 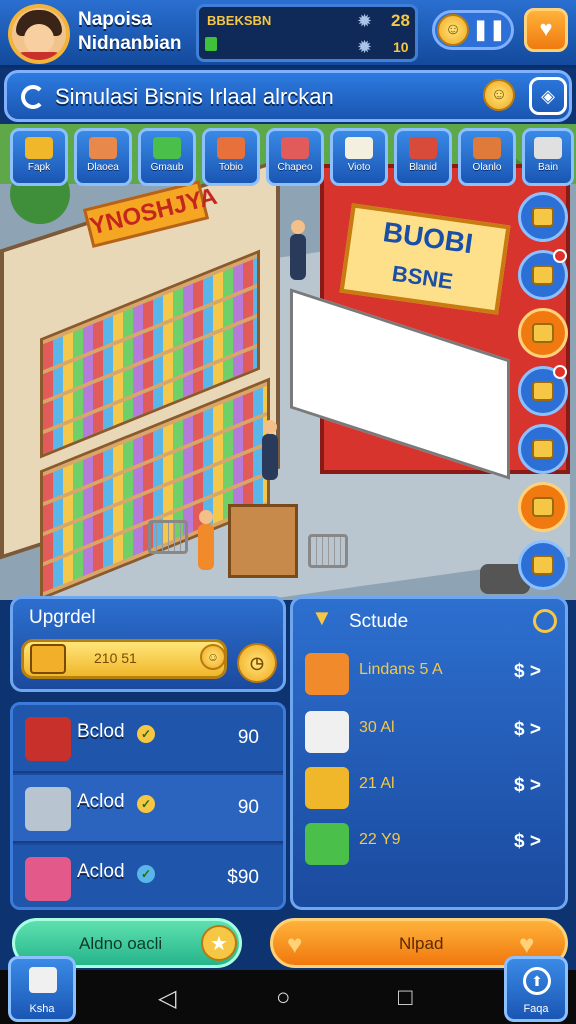 What do you see at coordinates (405, 998) in the screenshot?
I see `recents-icon: □` at bounding box center [405, 998].